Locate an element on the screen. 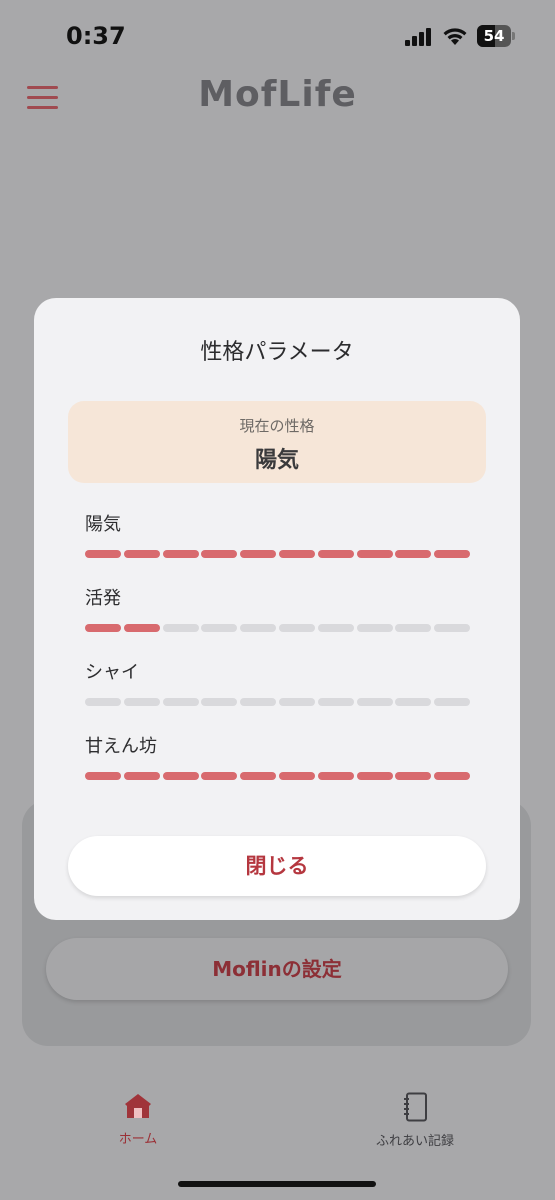 The height and width of the screenshot is (1200, 555). param-spoiled: 甘えん坊 is located at coordinates (278, 756).